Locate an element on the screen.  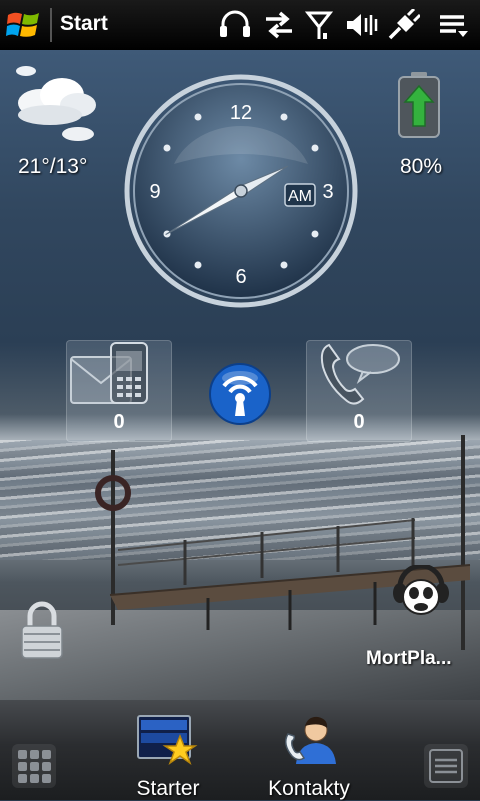
weather-temperature: 21°/13° is located at coordinates (52, 167).